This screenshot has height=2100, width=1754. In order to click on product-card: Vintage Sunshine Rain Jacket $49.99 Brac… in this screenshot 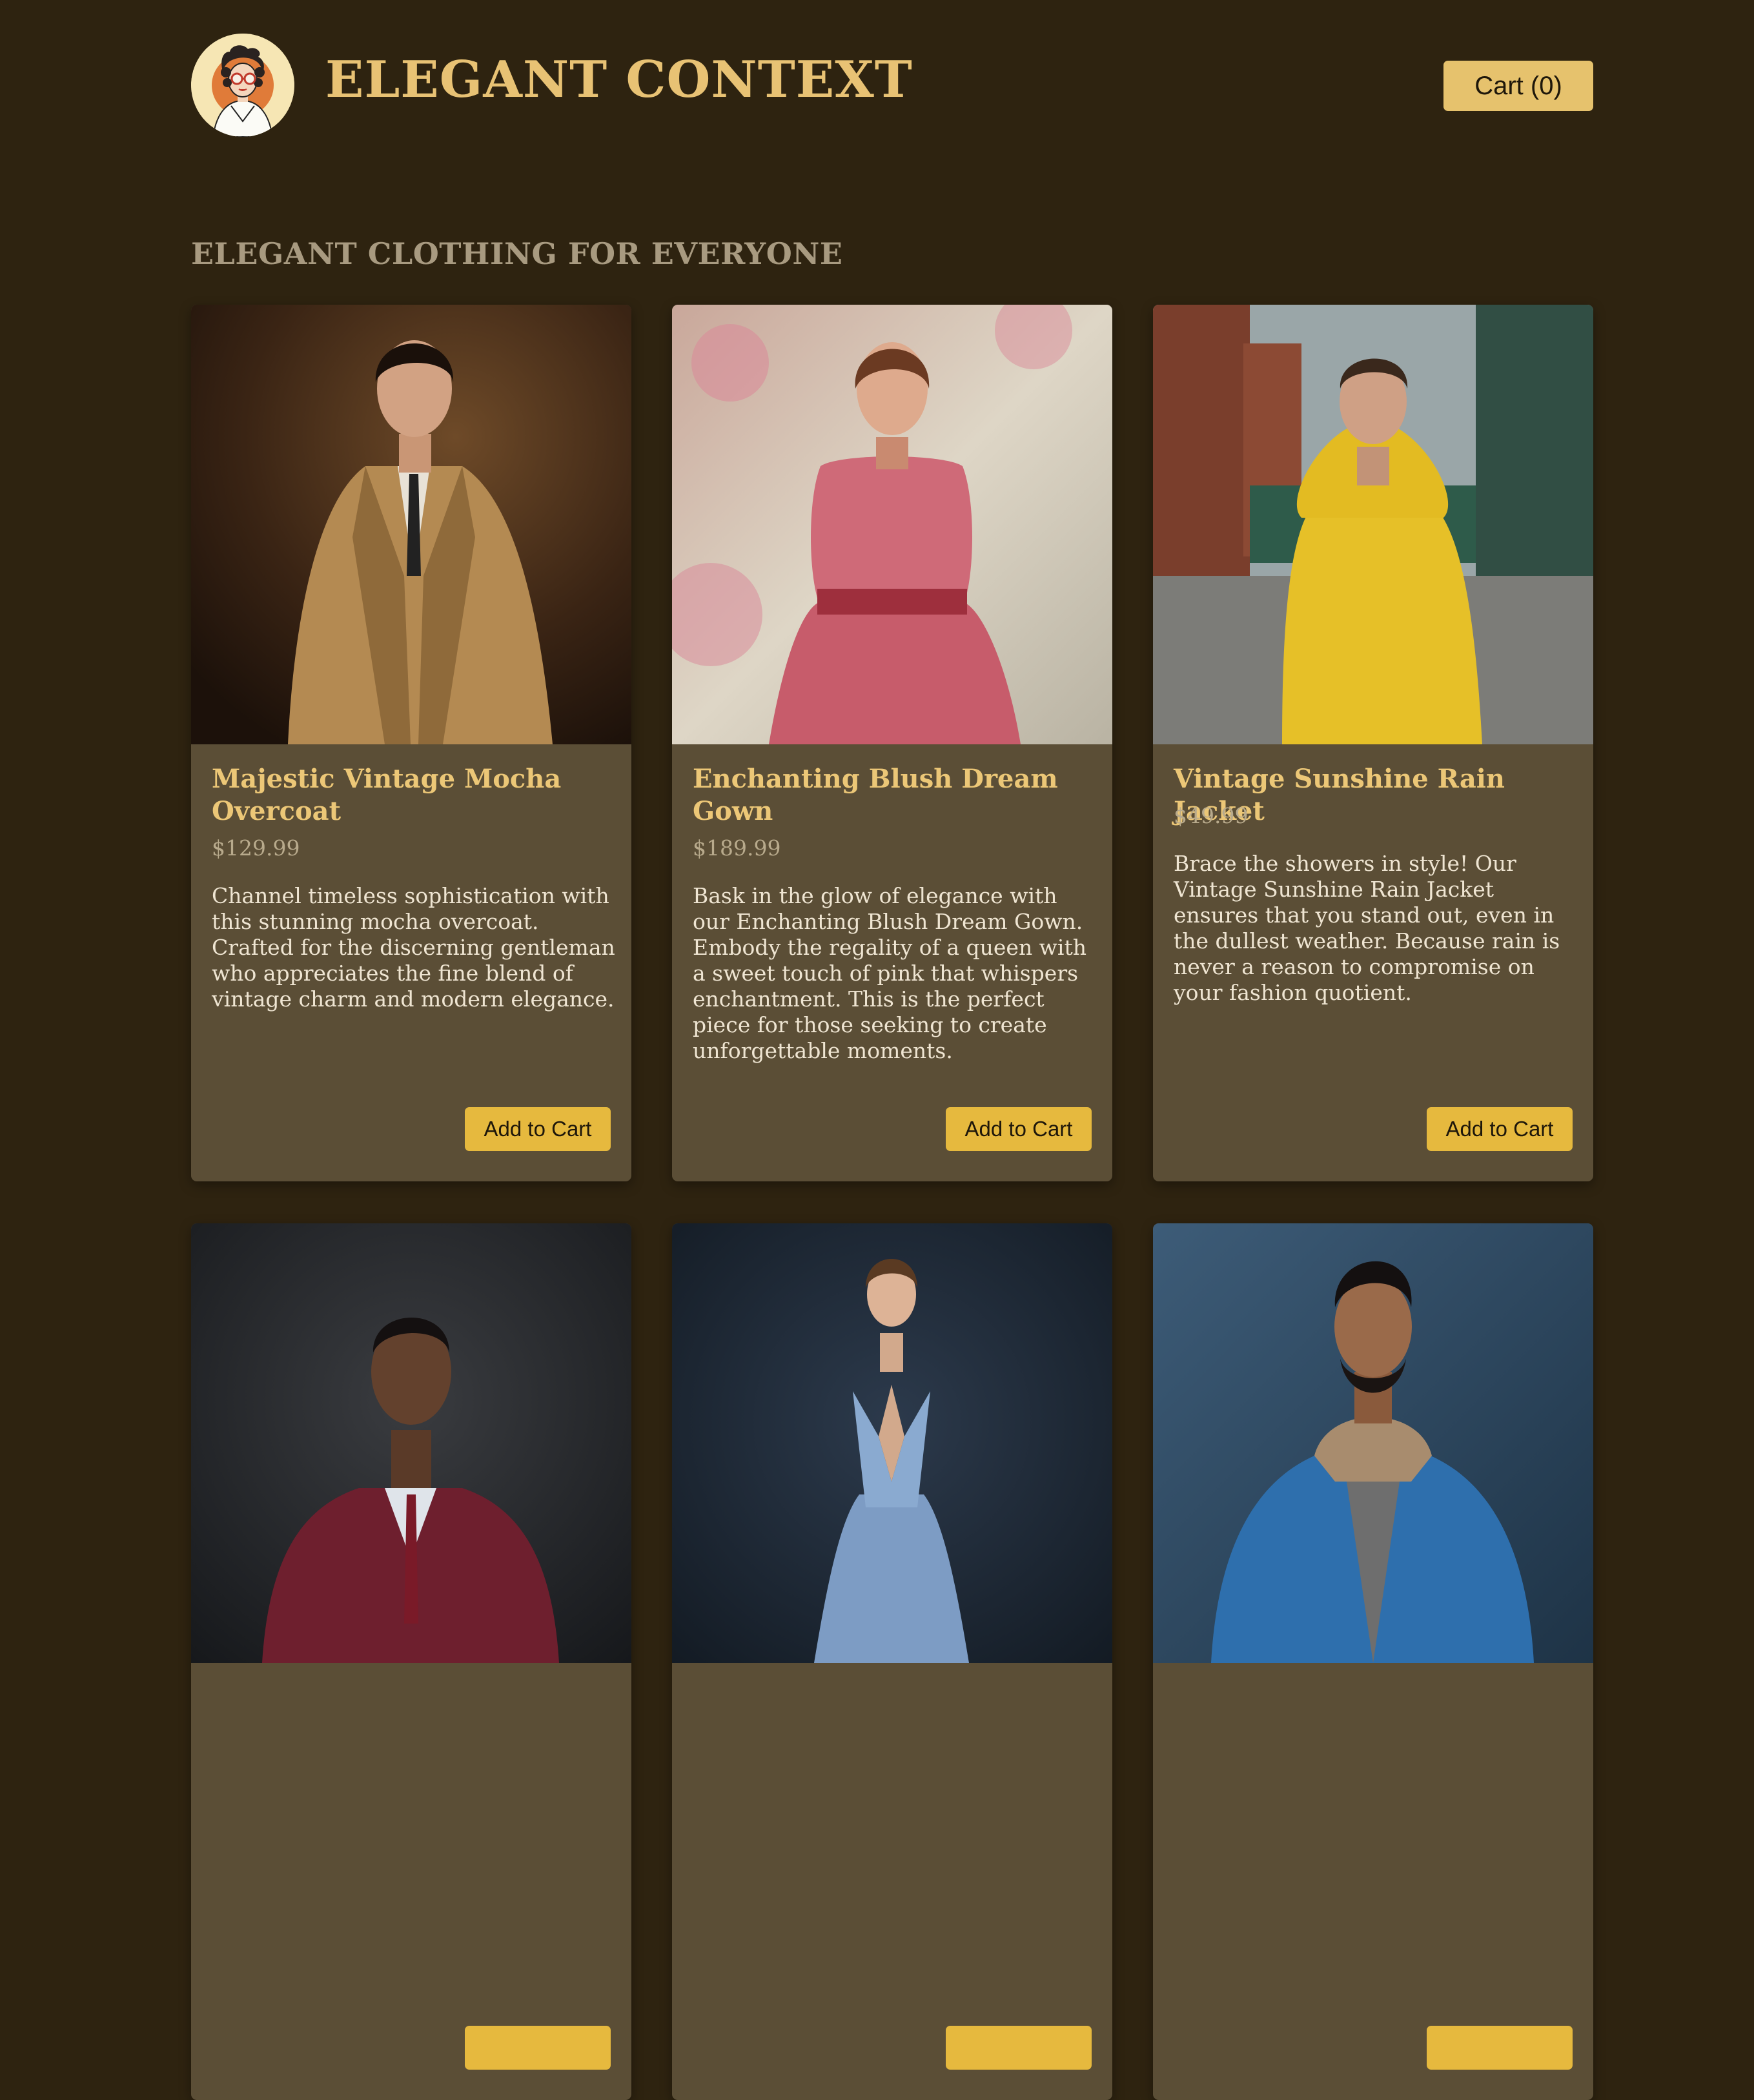, I will do `click(1373, 743)`.